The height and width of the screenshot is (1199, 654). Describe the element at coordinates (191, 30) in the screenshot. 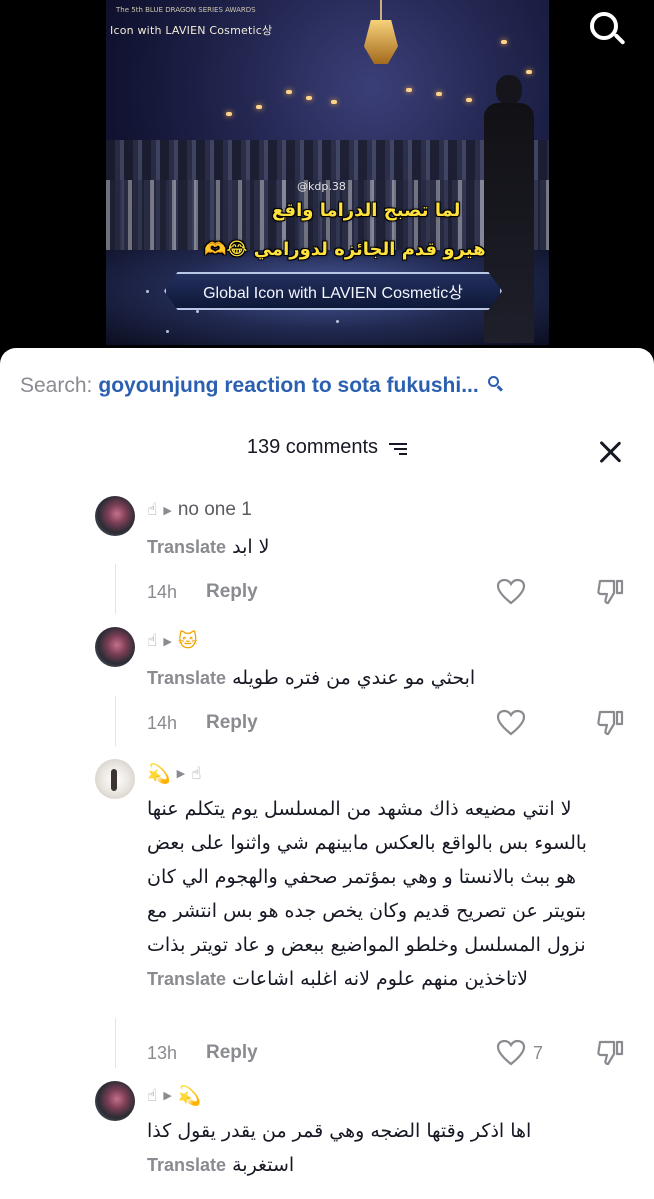

I see `video-corner-text: Icon with LAVIEN Cosmetic상` at that location.